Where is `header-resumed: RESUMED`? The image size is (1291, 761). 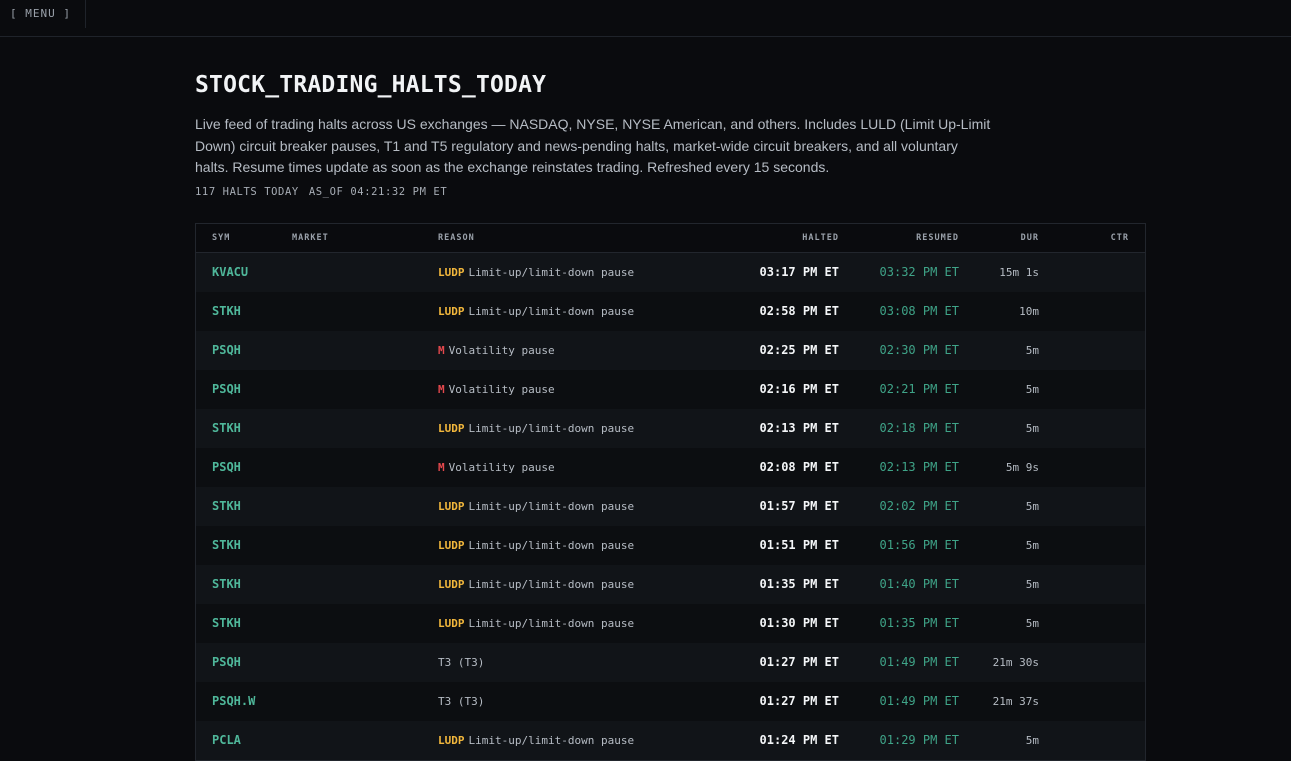
header-resumed: RESUMED is located at coordinates (937, 238).